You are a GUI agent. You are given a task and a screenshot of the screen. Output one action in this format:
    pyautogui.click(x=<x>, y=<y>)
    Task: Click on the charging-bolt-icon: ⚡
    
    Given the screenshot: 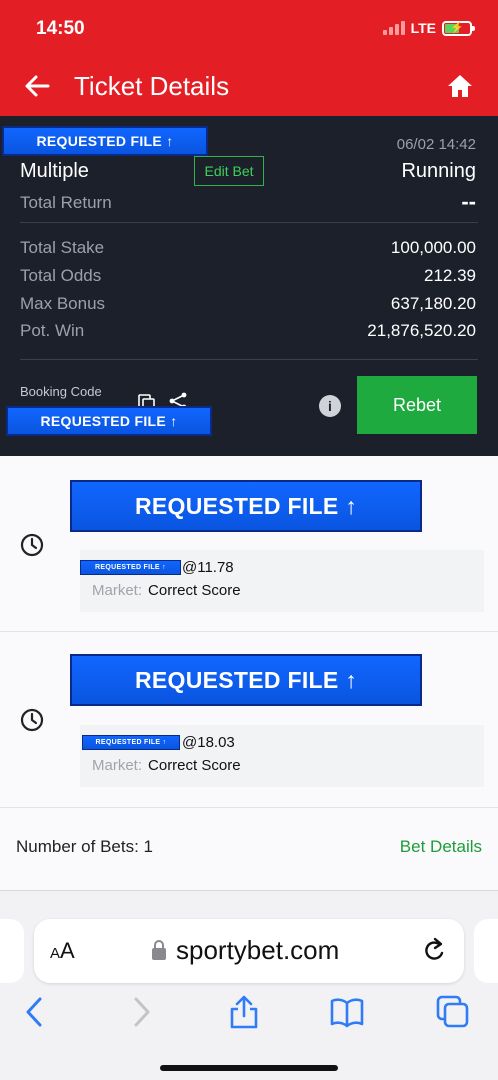 What is the action you would take?
    pyautogui.click(x=457, y=27)
    